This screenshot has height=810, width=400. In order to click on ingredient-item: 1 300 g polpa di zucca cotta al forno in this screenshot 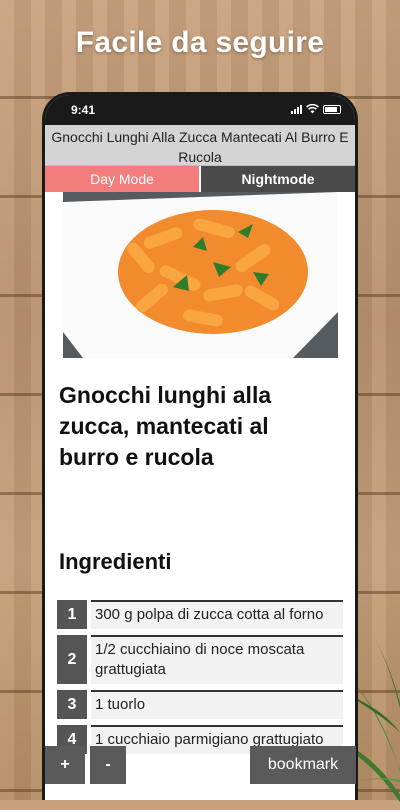, I will do `click(200, 614)`.